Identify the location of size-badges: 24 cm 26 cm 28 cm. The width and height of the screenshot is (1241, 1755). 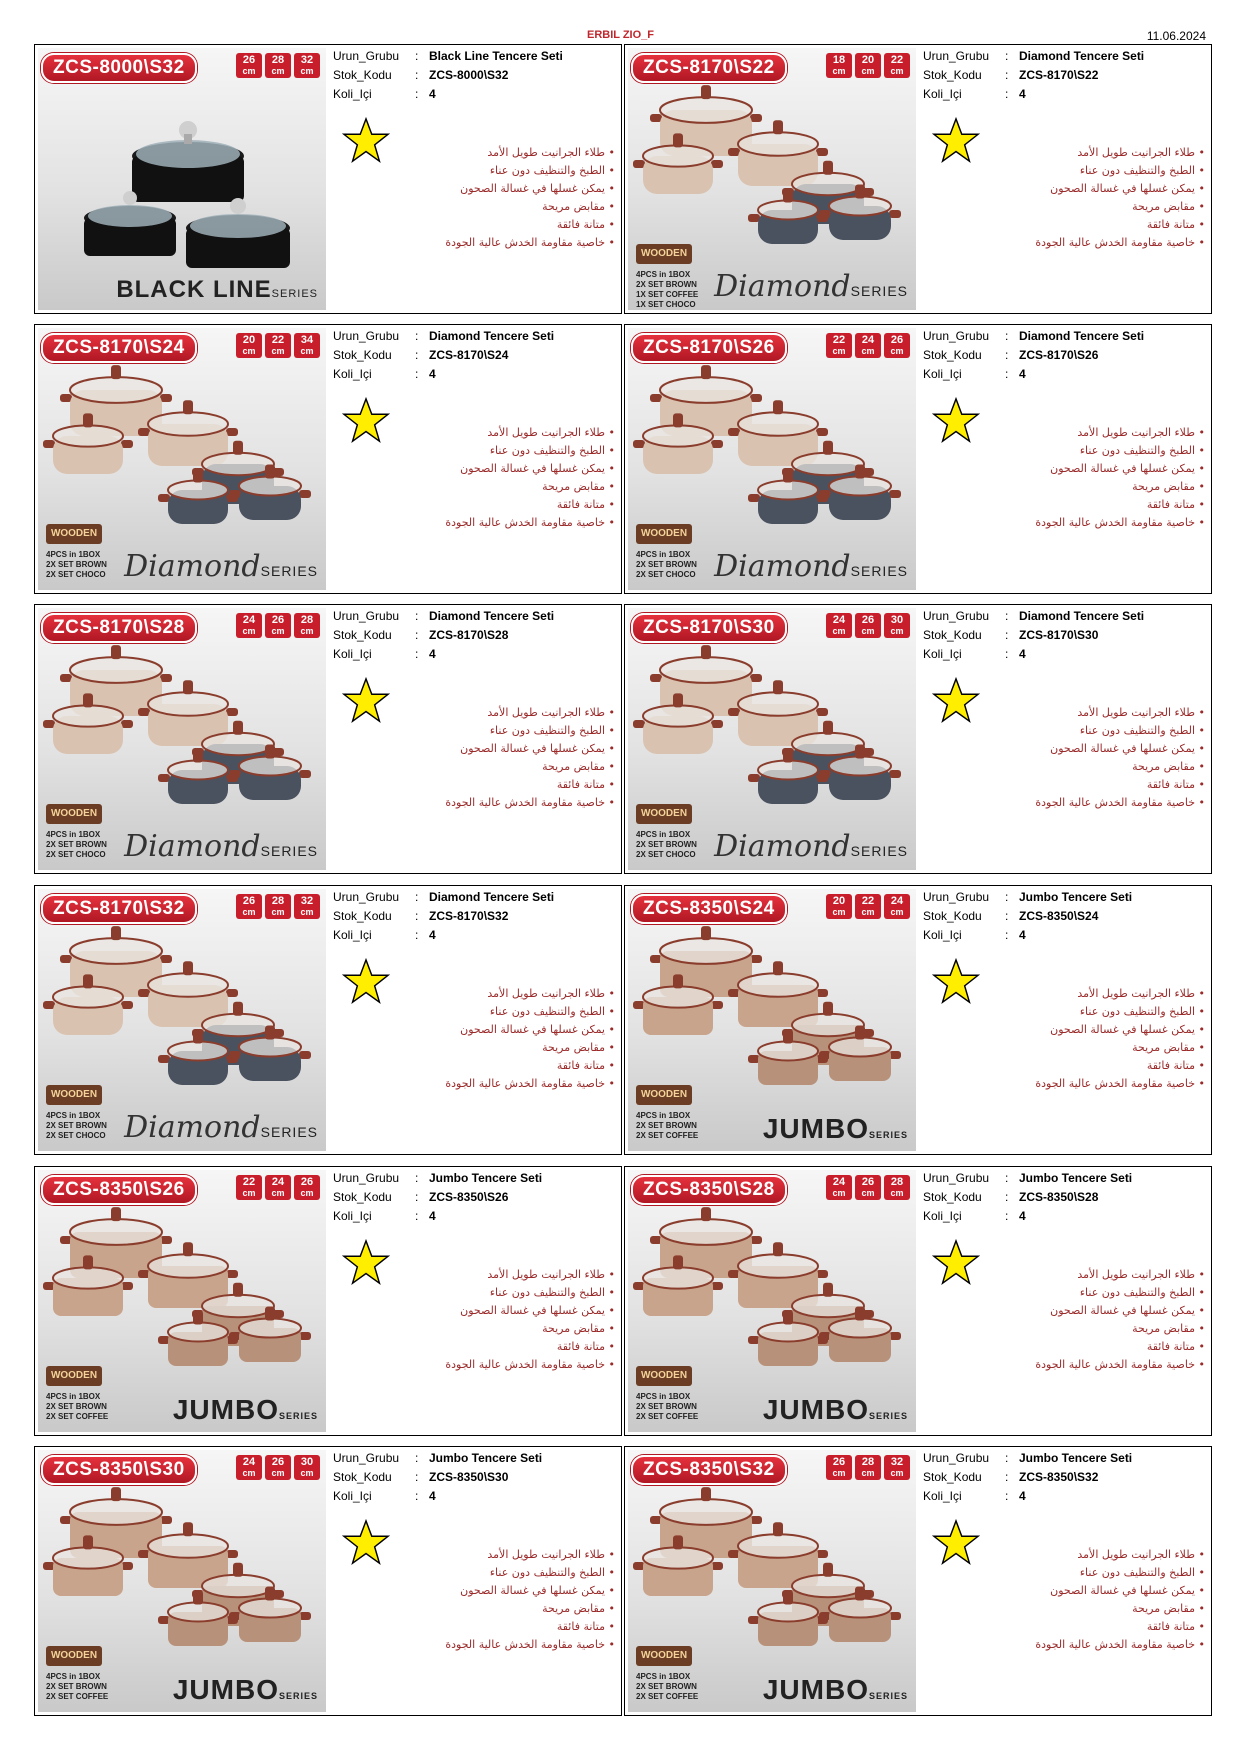
(278, 625).